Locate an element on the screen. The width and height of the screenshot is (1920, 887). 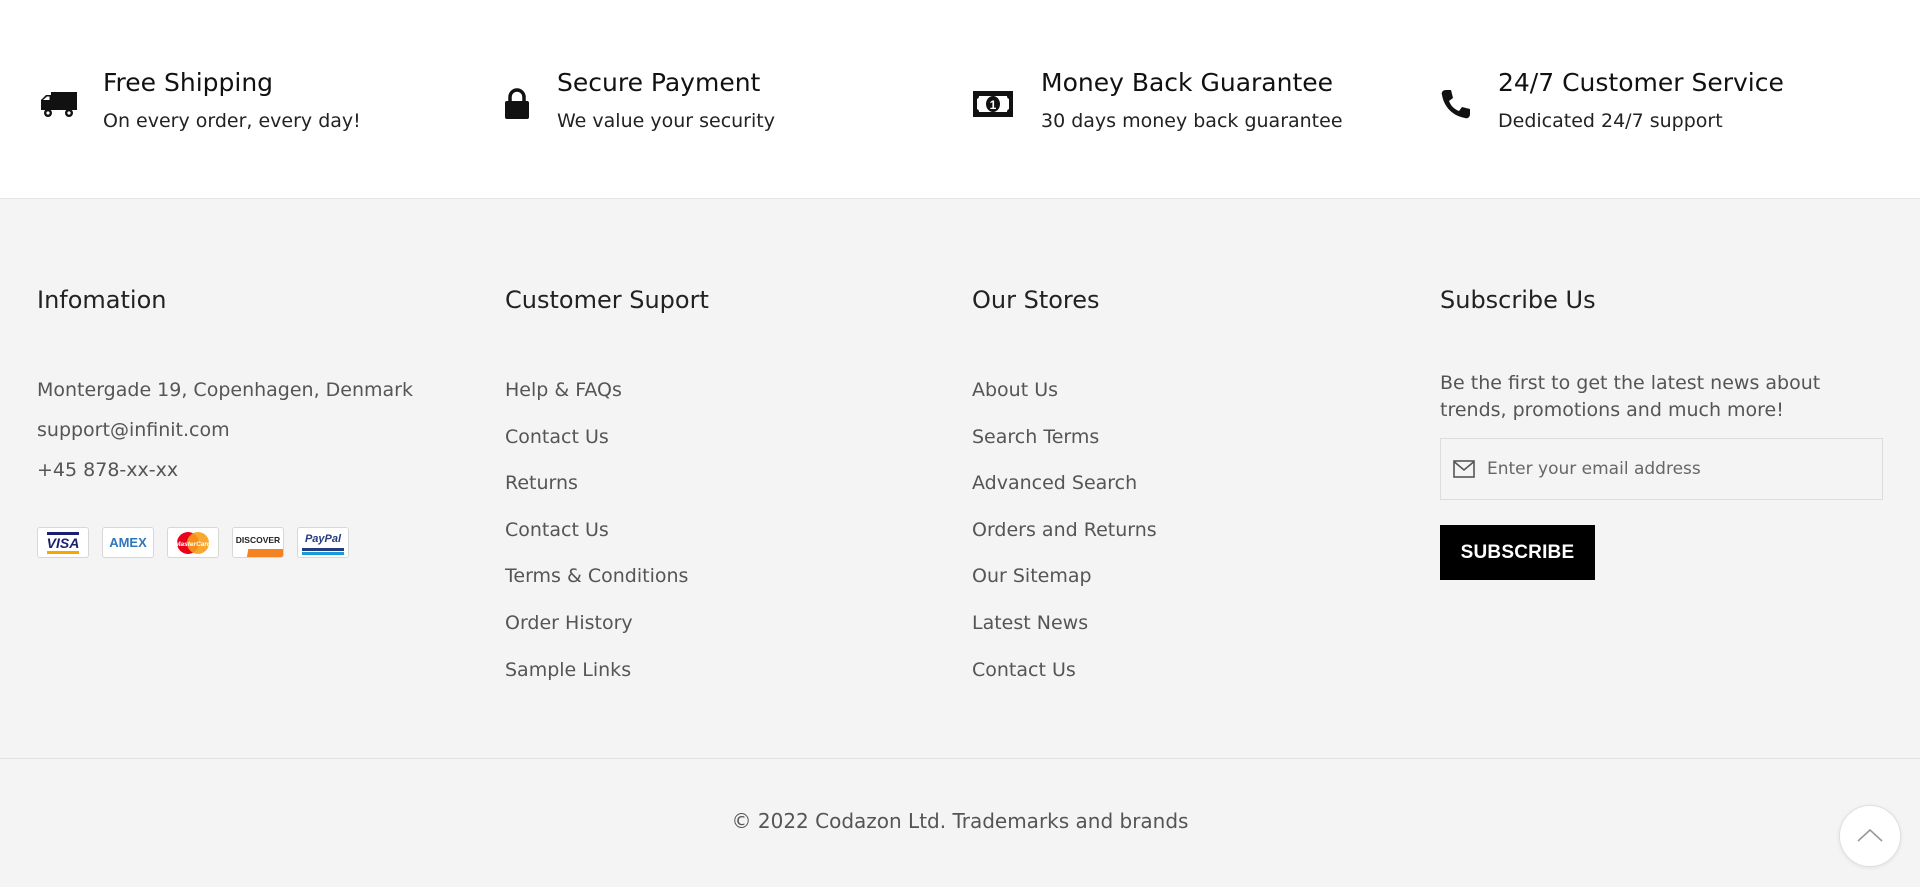
email-link: support@infinit.com is located at coordinates (225, 436).